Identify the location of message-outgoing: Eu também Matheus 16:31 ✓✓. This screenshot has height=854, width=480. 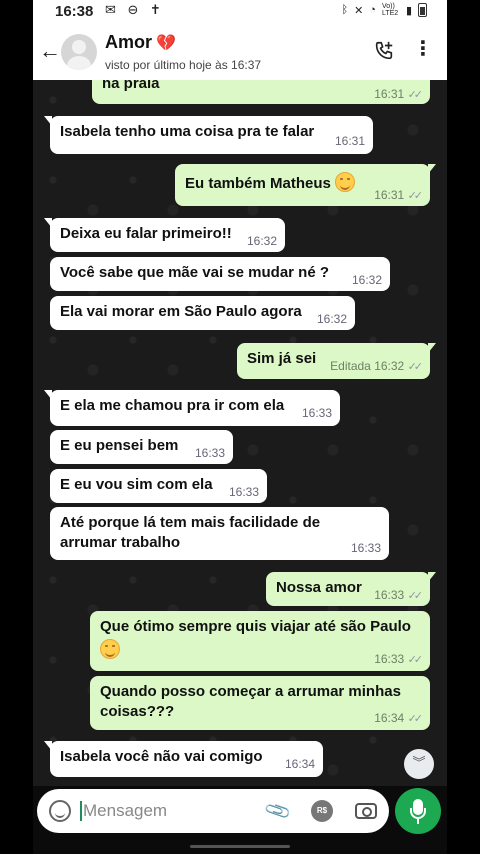
(305, 185).